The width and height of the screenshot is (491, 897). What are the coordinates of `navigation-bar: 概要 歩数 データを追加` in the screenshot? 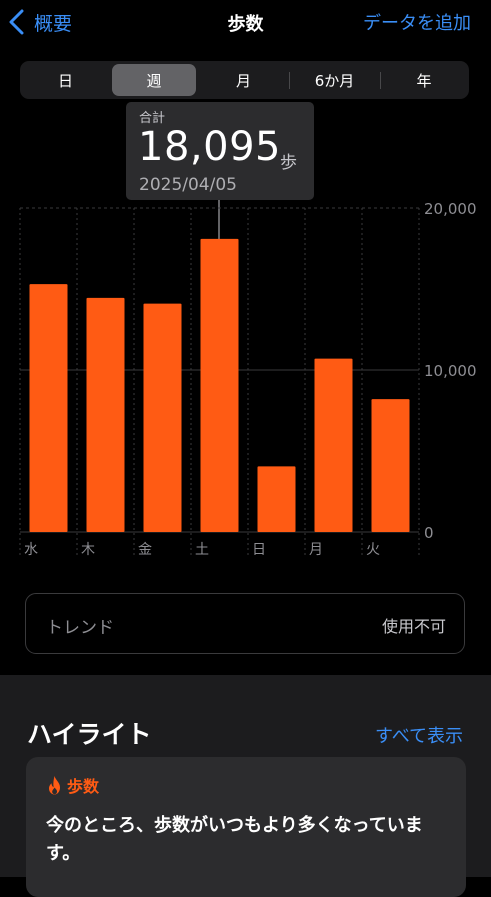 It's located at (245, 23).